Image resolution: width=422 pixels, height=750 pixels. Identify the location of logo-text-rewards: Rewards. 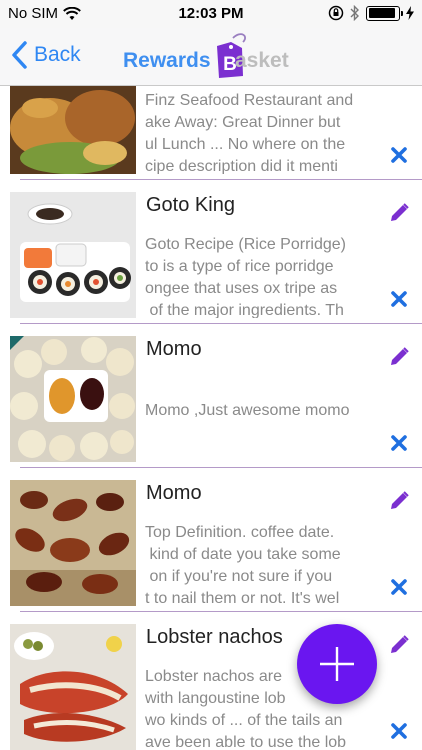
(167, 60).